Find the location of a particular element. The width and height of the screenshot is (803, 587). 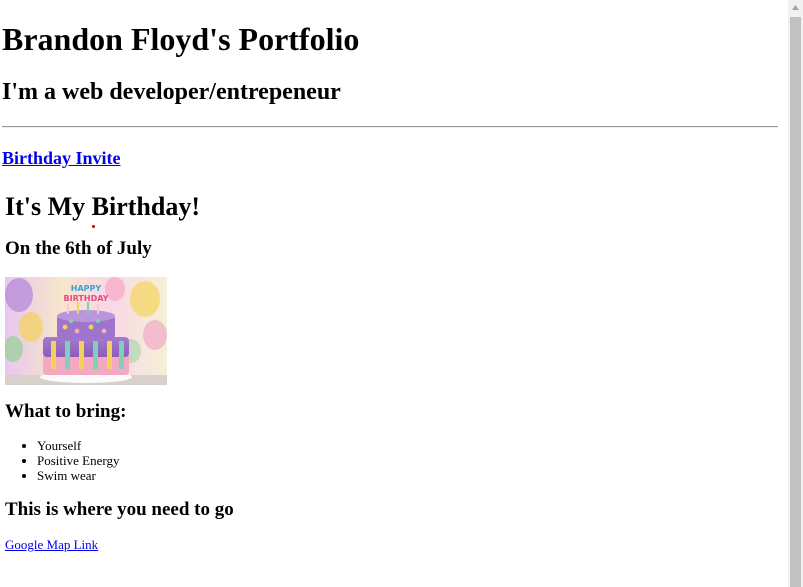

invite-title: It's My Birthday! is located at coordinates (102, 206).